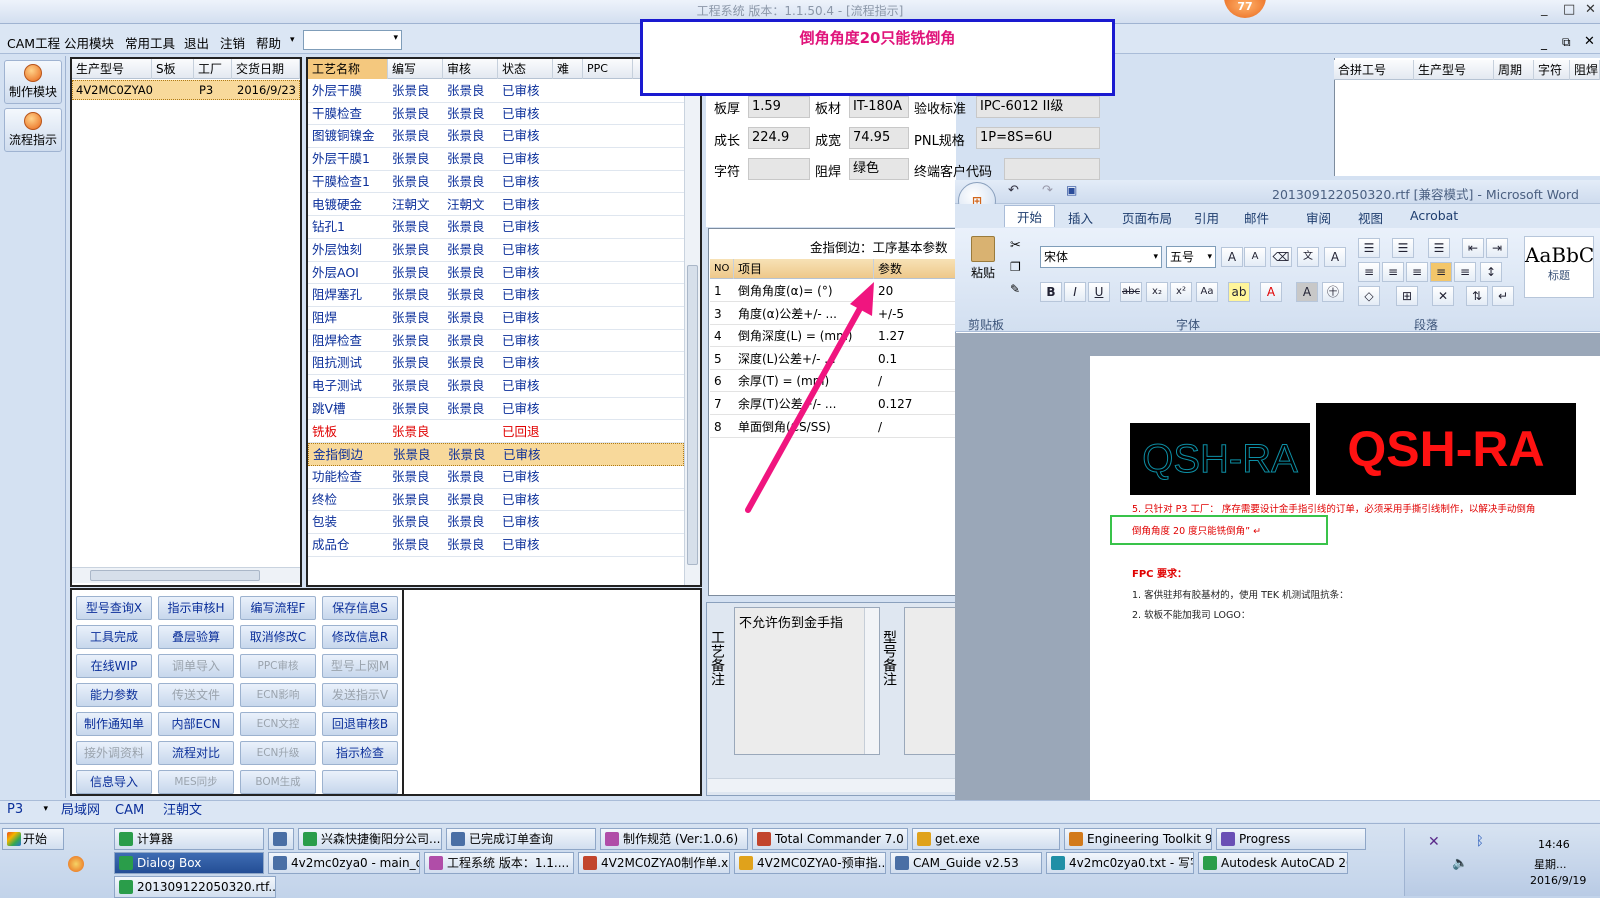 The image size is (1600, 898). Describe the element at coordinates (281, 839) in the screenshot. I see `taskbar-button` at that location.